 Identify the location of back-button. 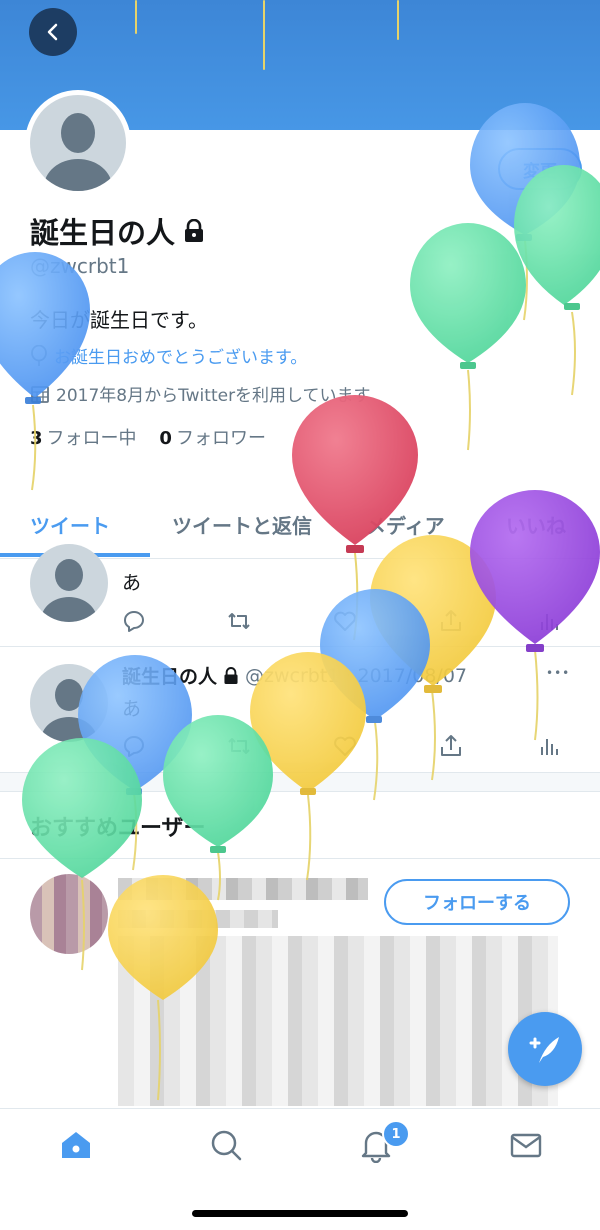
(53, 32).